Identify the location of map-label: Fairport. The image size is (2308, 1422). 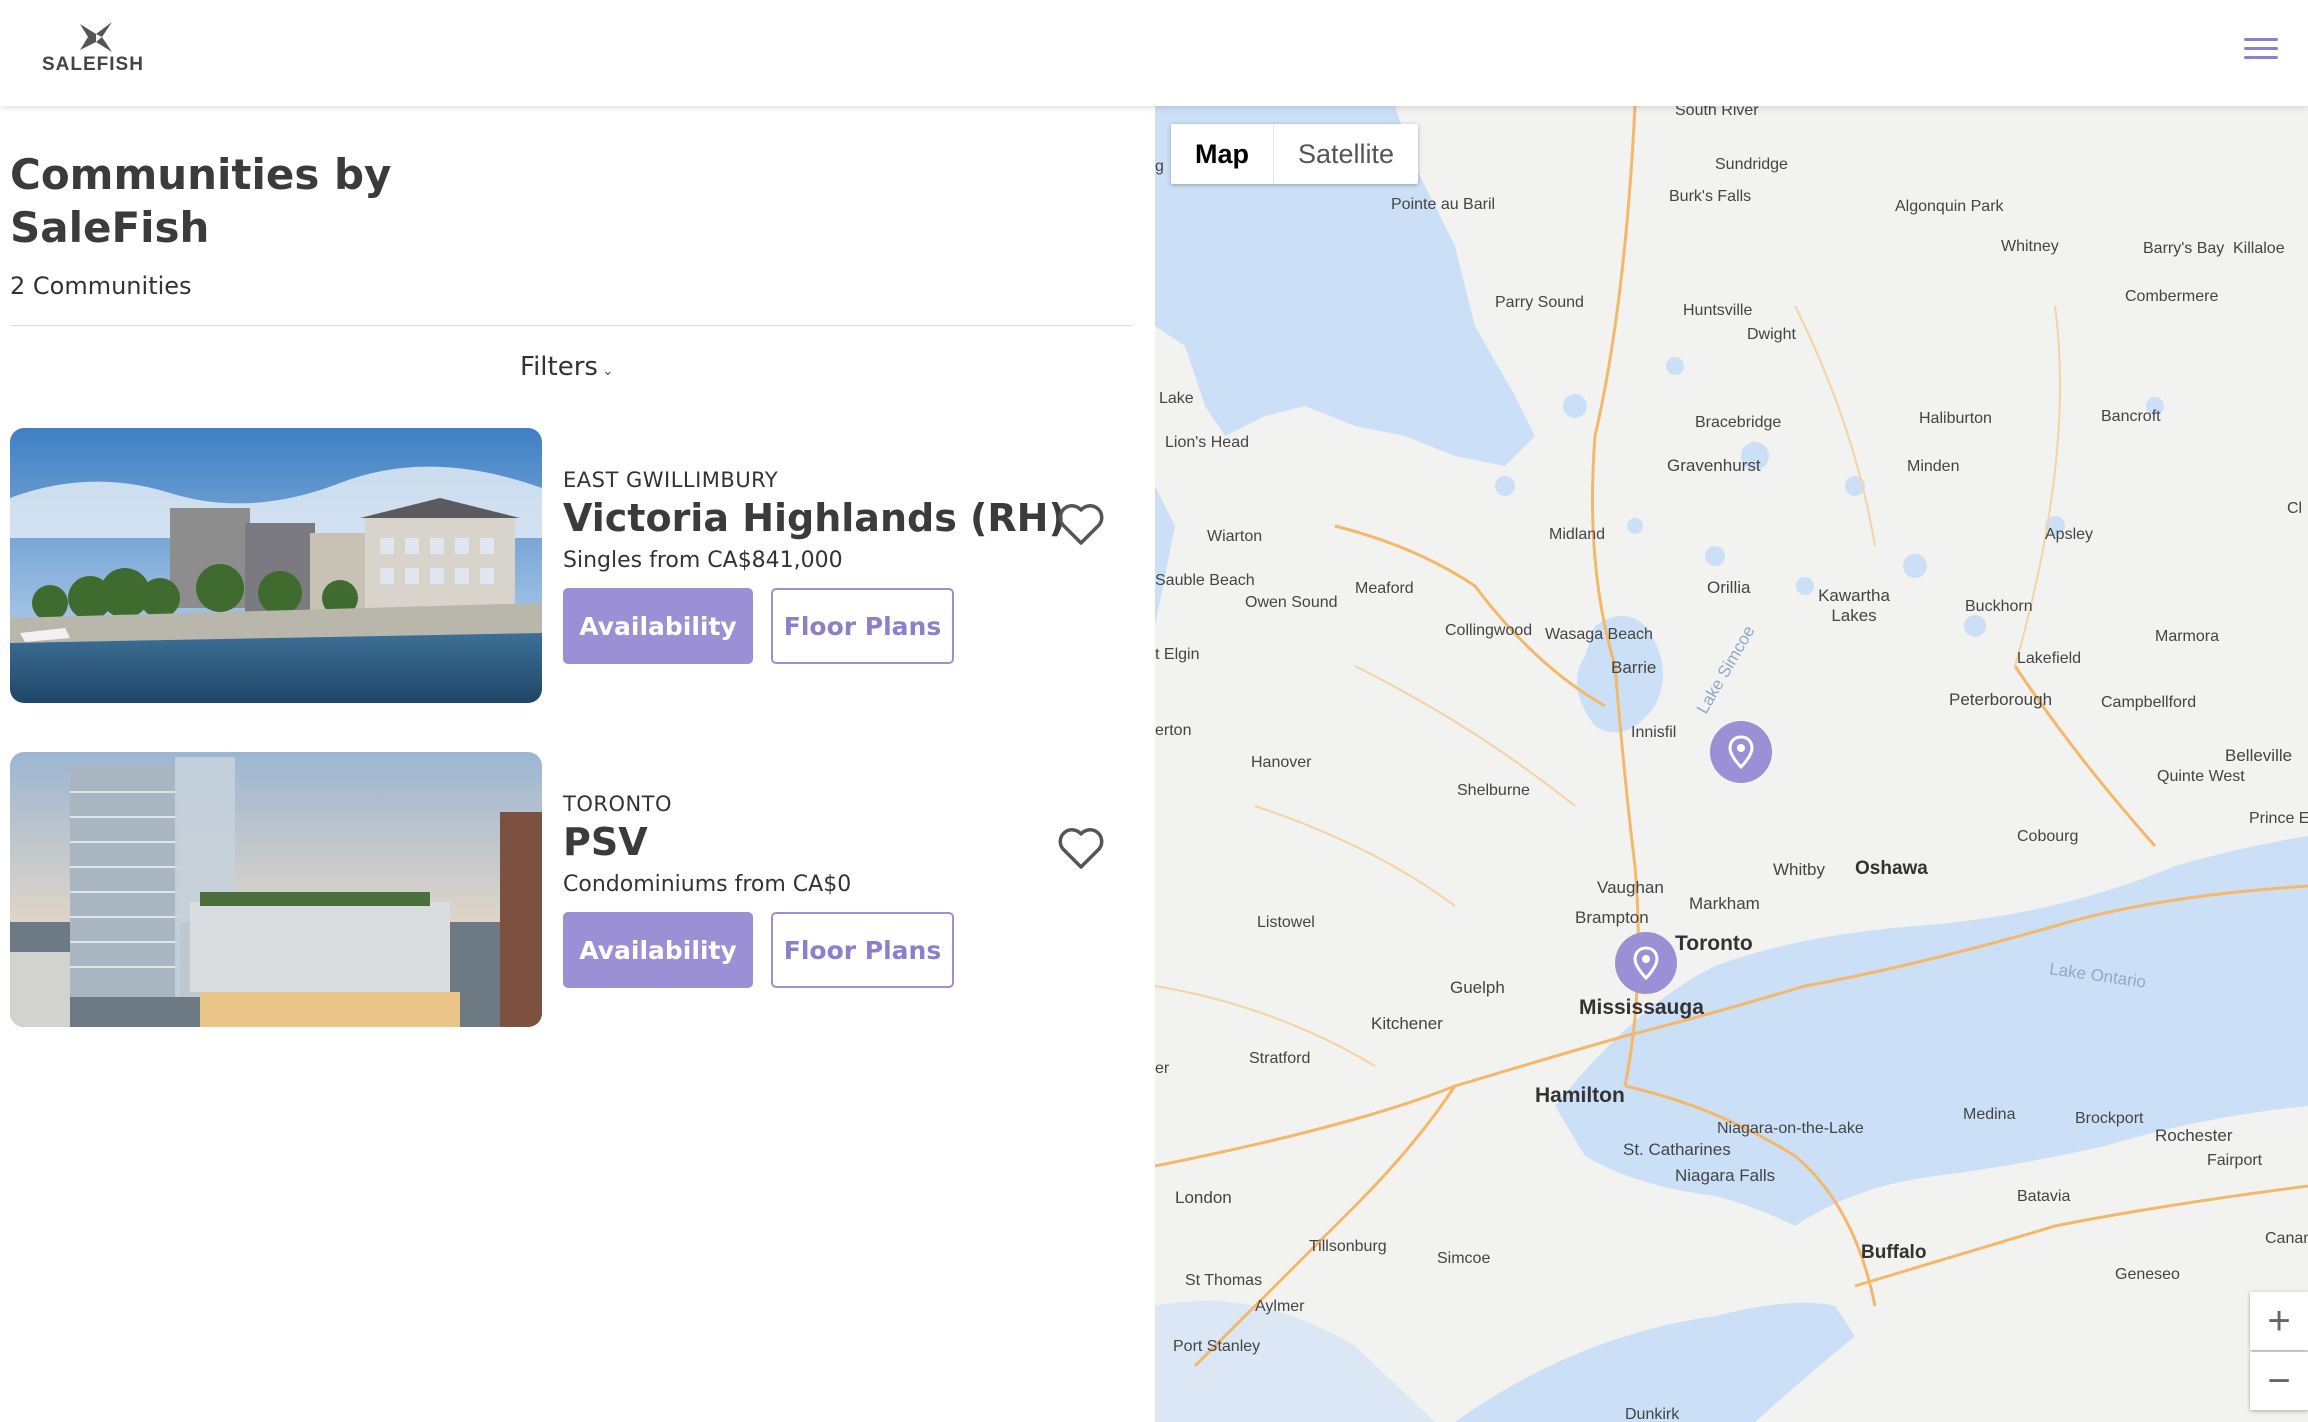
(2235, 1160).